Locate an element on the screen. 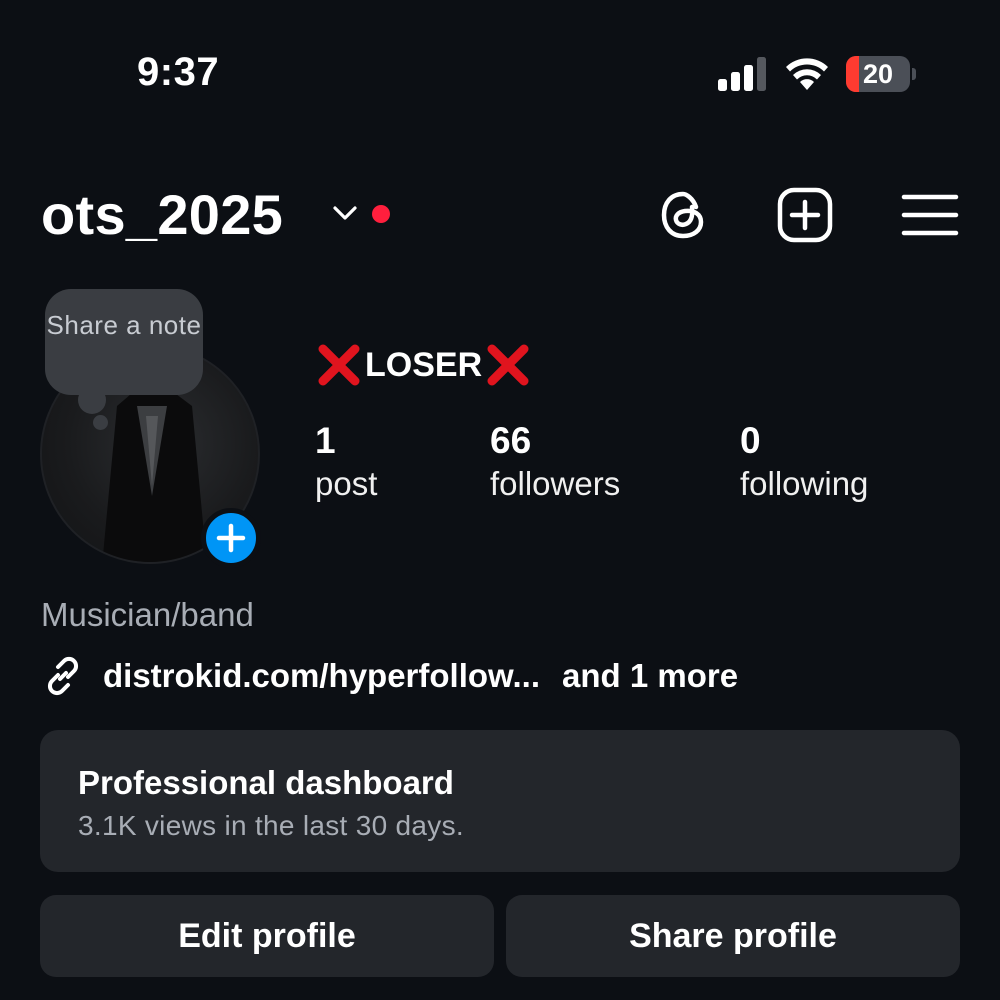  status-time: 9:37 is located at coordinates (178, 72).